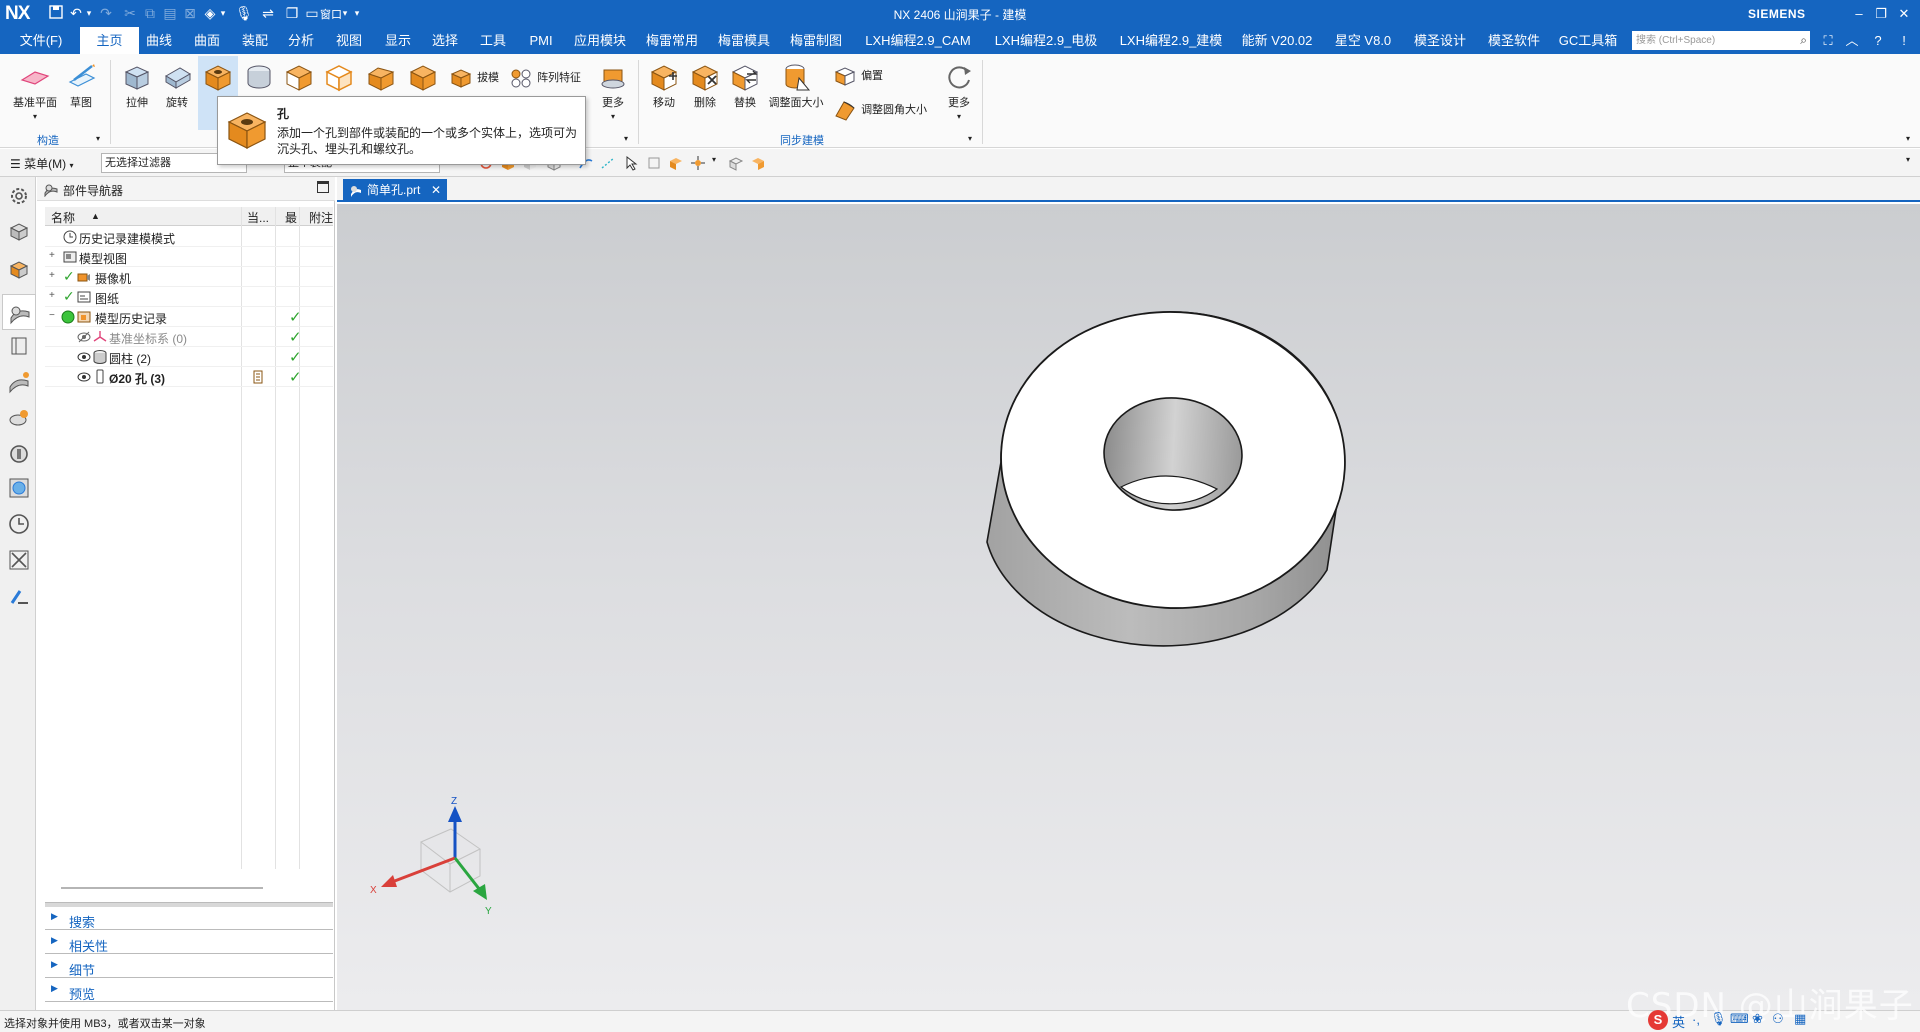 The height and width of the screenshot is (1032, 1920). I want to click on accordion-details: ▶ 细节, so click(189, 967).